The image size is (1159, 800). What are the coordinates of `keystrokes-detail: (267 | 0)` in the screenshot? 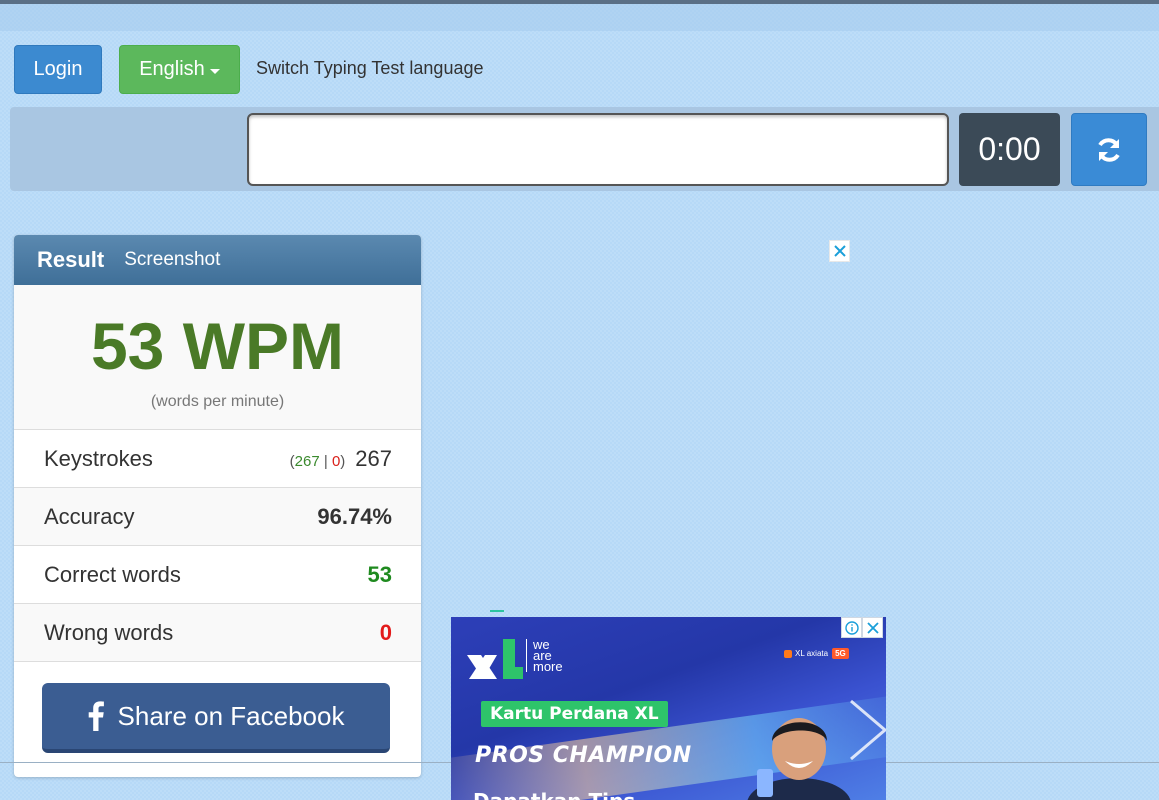 It's located at (317, 461).